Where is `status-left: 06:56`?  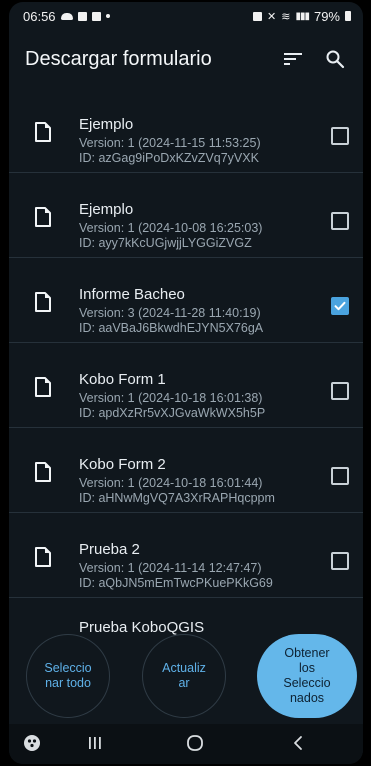
status-left: 06:56 is located at coordinates (66, 16).